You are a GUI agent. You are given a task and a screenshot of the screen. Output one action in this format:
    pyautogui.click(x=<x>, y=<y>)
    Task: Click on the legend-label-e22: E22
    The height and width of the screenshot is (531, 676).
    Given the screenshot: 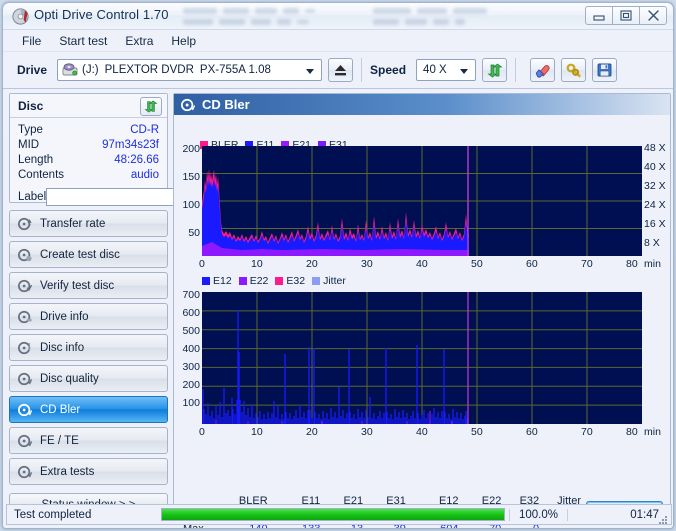 What is the action you would take?
    pyautogui.click(x=259, y=281)
    